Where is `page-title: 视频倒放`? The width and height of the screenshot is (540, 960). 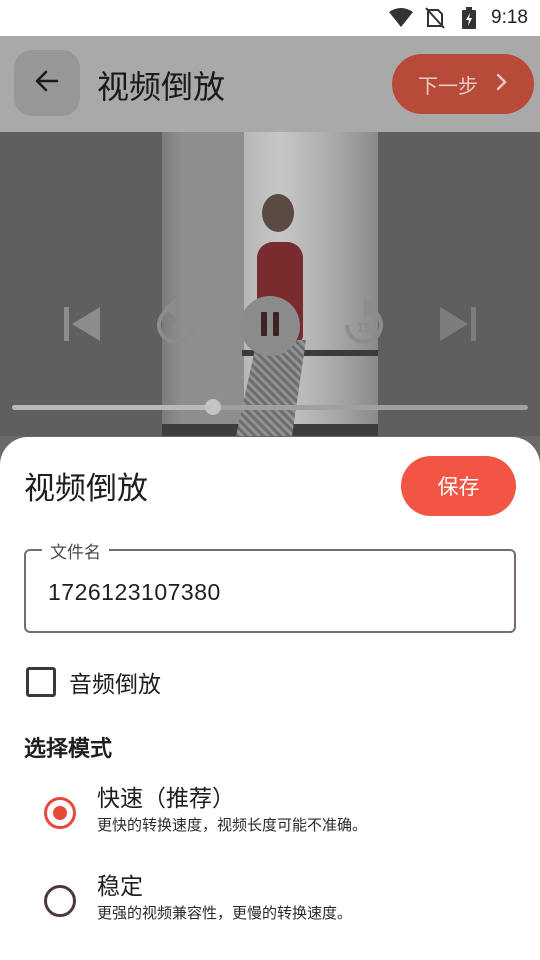
page-title: 视频倒放 is located at coordinates (161, 87).